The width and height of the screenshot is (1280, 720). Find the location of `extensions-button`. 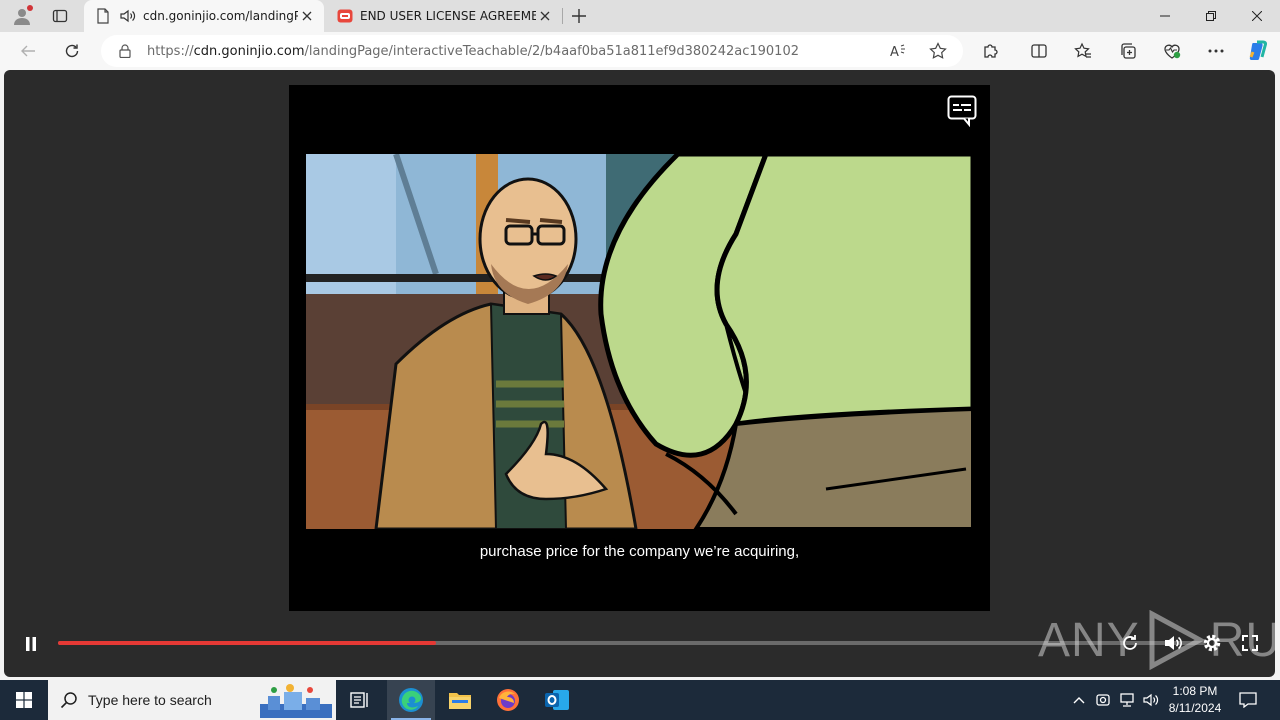

extensions-button is located at coordinates (991, 51).